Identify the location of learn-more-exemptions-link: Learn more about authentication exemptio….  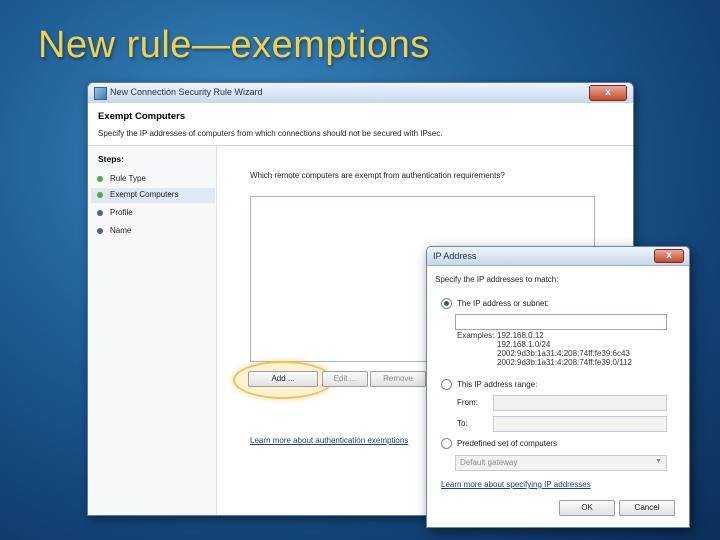
(329, 440).